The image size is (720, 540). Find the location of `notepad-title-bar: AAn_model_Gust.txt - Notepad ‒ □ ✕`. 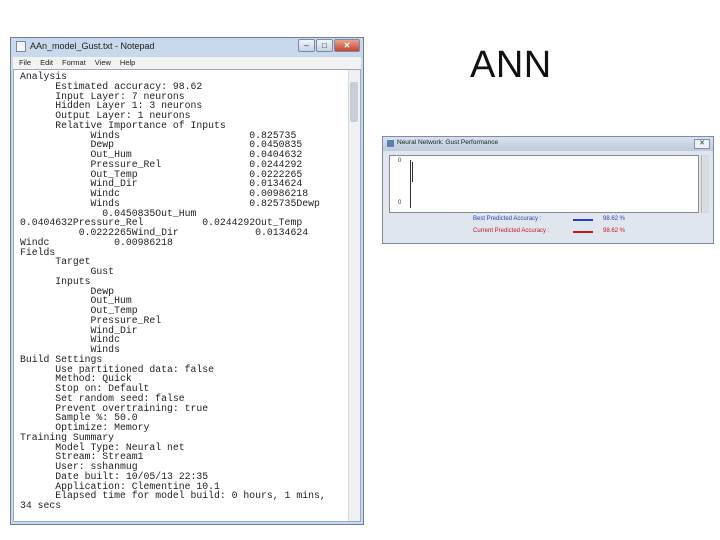

notepad-title-bar: AAn_model_Gust.txt - Notepad ‒ □ ✕ is located at coordinates (187, 47).